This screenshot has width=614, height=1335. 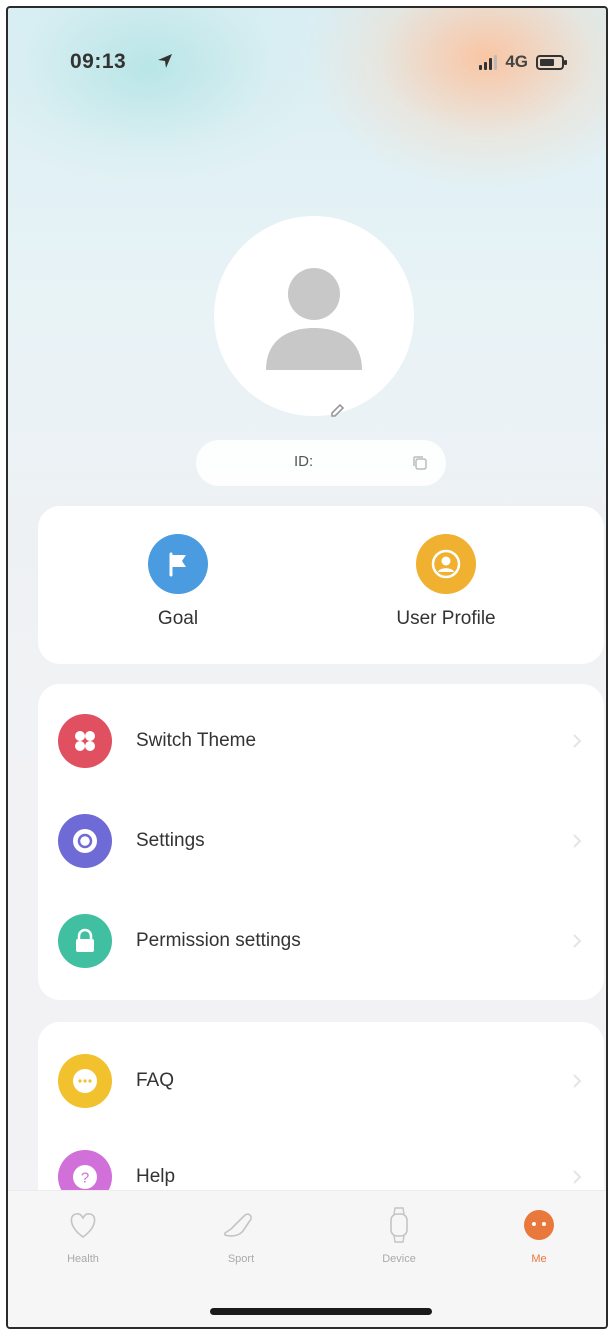 What do you see at coordinates (321, 1081) in the screenshot?
I see `faq-item: FAQ` at bounding box center [321, 1081].